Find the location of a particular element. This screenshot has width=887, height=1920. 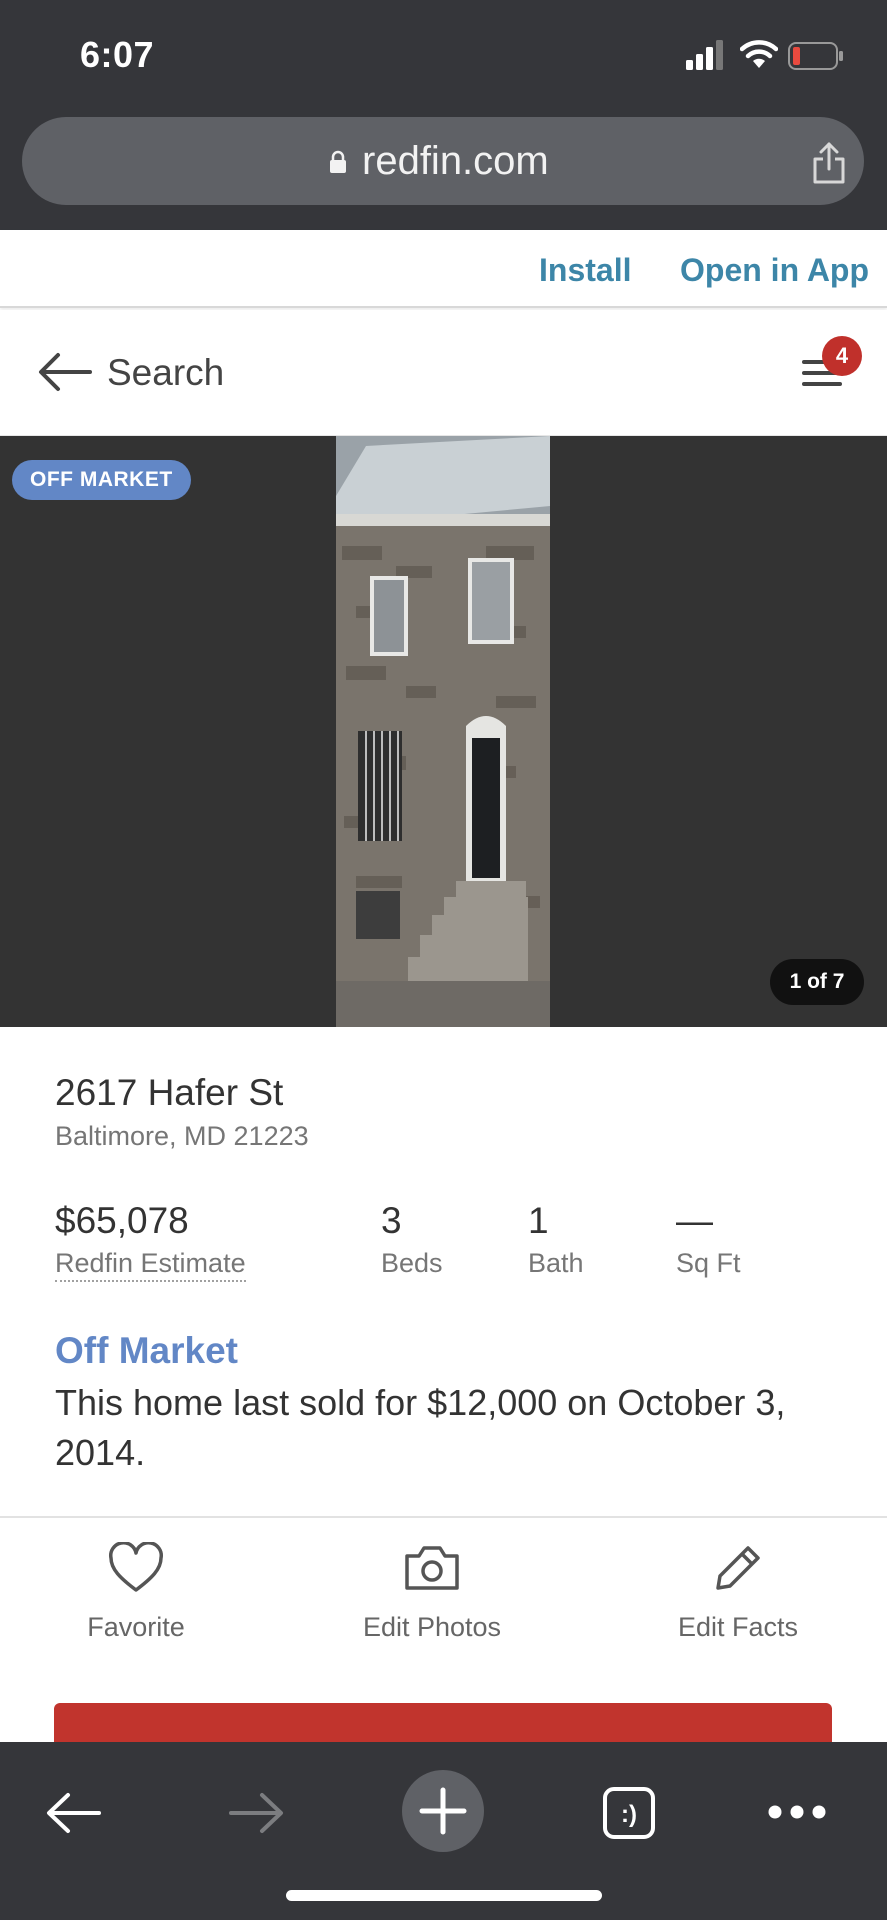

redfin-estimate-link: Redfin Estimate is located at coordinates (150, 1265).